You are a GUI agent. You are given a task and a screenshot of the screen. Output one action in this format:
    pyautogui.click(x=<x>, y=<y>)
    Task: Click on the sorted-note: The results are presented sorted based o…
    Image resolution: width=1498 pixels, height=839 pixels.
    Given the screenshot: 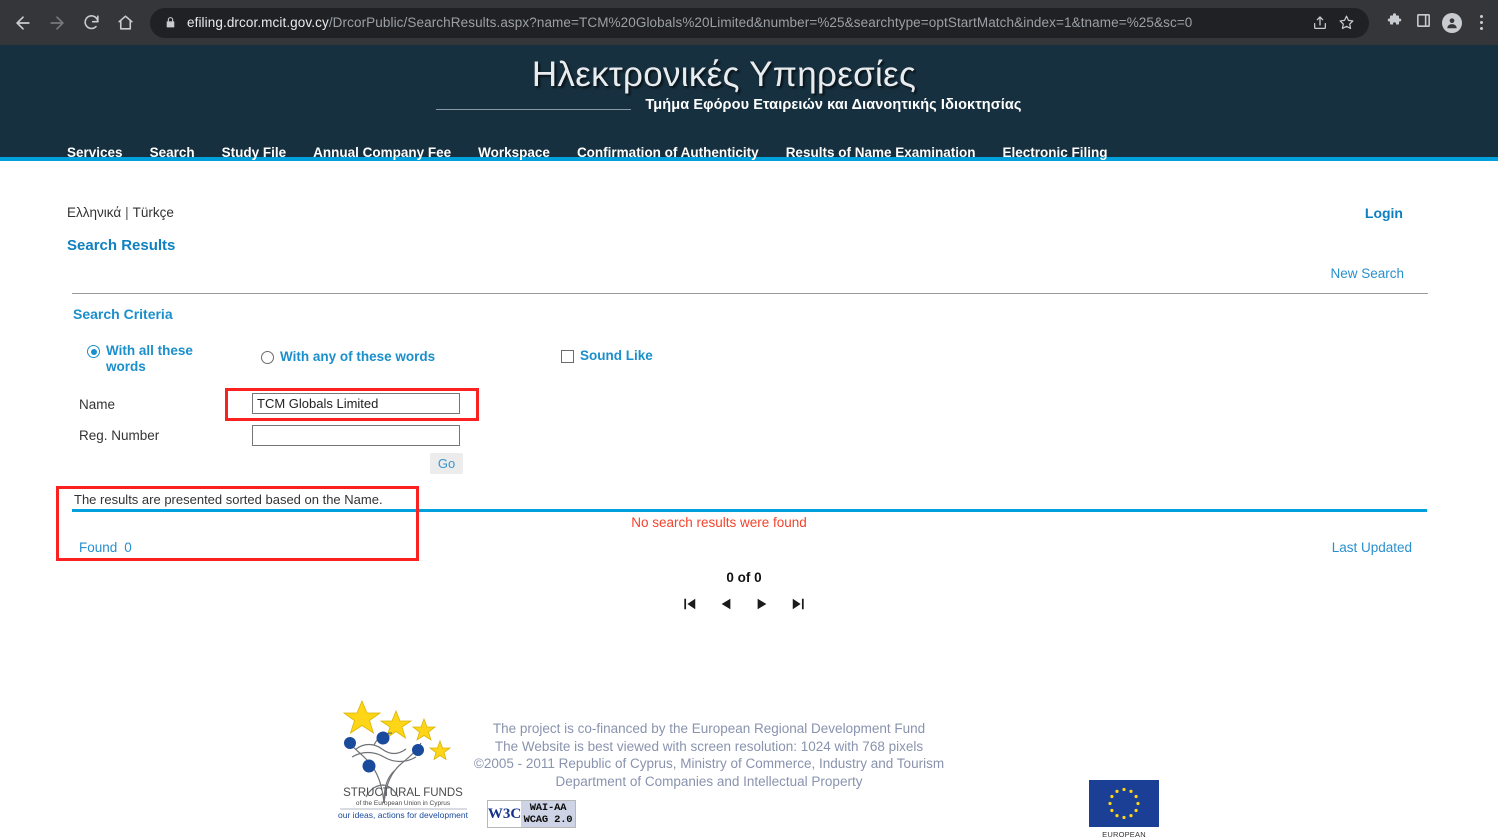 What is the action you would take?
    pyautogui.click(x=228, y=499)
    